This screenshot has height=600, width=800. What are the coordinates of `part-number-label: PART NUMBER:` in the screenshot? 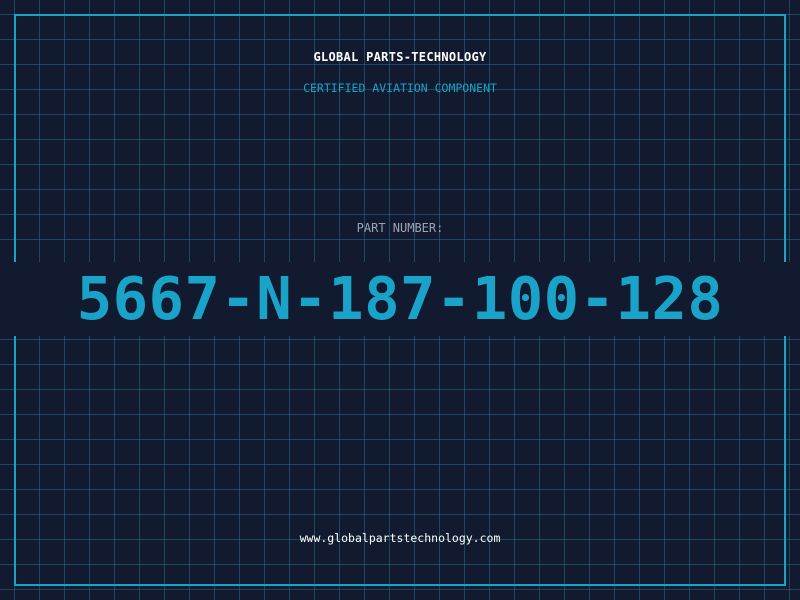 It's located at (400, 228).